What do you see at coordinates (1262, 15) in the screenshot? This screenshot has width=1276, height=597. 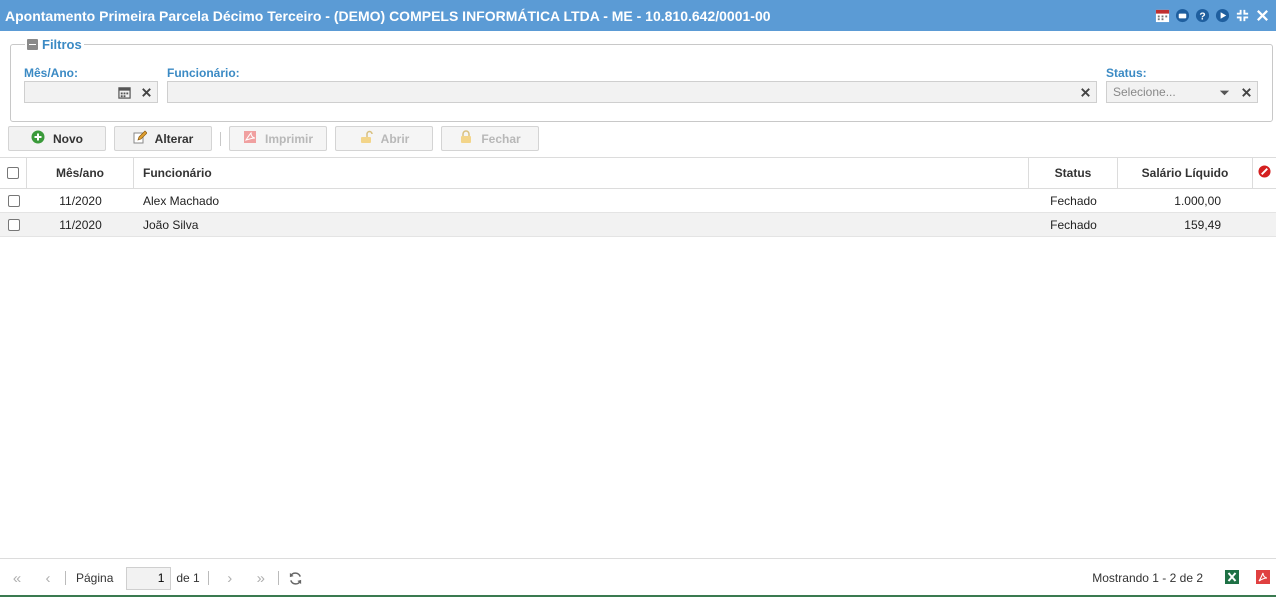 I see `close-icon` at bounding box center [1262, 15].